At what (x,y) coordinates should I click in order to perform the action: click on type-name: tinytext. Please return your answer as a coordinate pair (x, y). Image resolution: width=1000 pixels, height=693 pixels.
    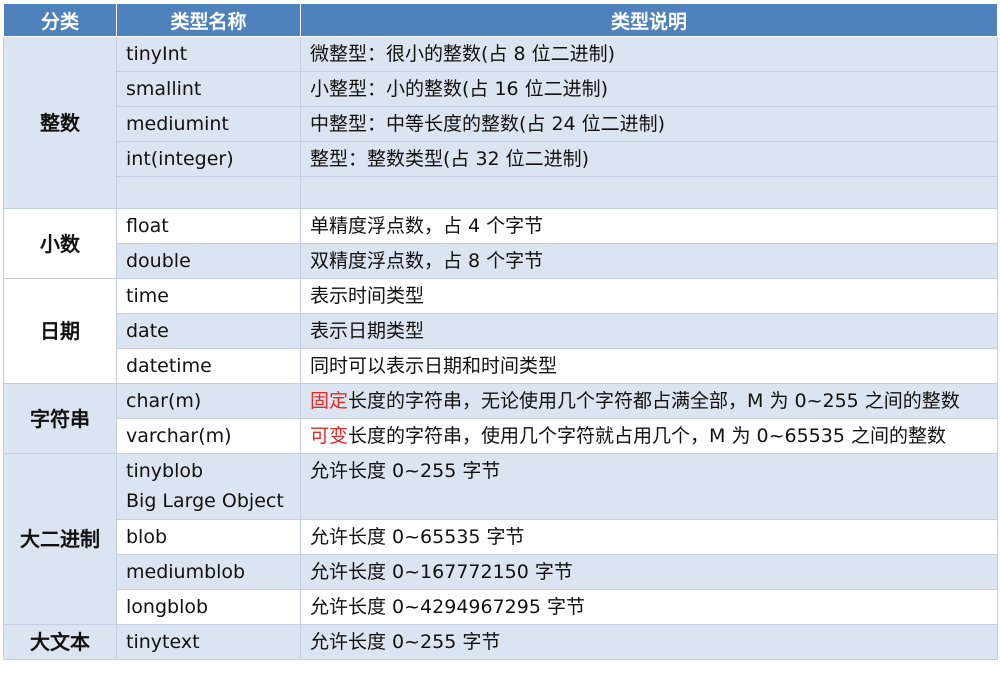
    Looking at the image, I should click on (208, 642).